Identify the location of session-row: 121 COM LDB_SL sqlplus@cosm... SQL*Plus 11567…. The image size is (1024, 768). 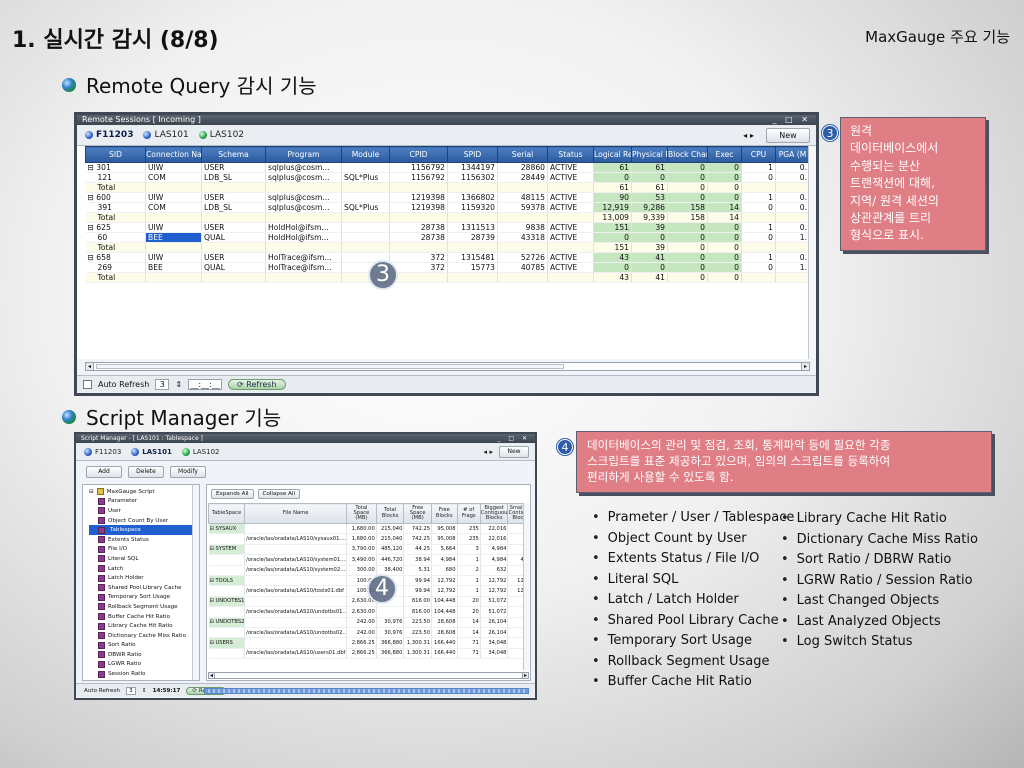
(447, 177).